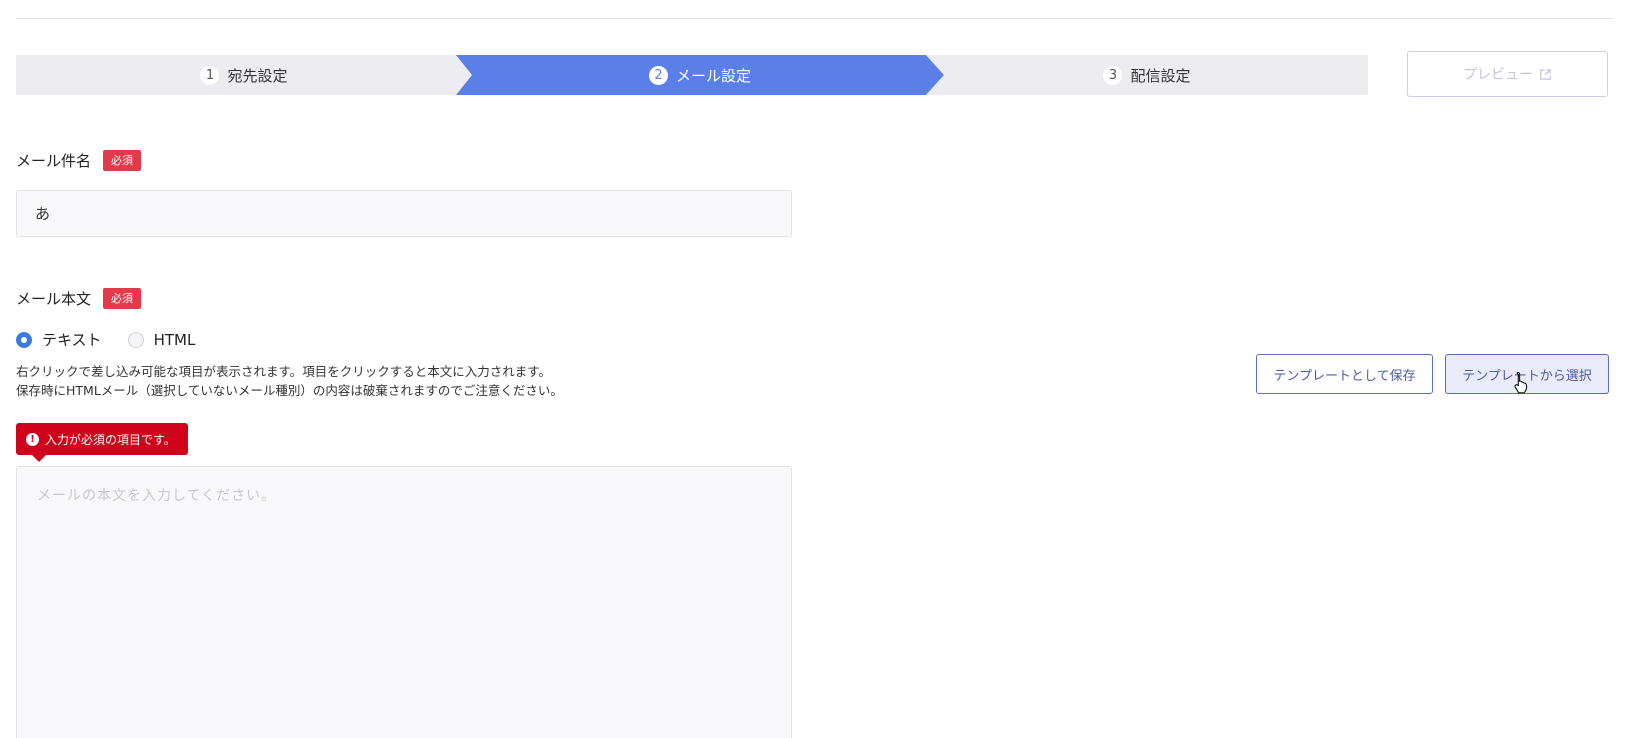 The width and height of the screenshot is (1632, 738). What do you see at coordinates (174, 339) in the screenshot?
I see `radio-html-label: HTML` at bounding box center [174, 339].